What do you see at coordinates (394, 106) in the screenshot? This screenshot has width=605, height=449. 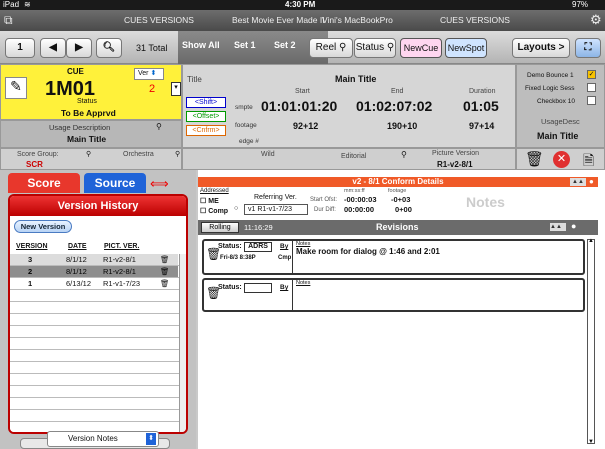 I see `end-smpte: 01:02:07:02` at bounding box center [394, 106].